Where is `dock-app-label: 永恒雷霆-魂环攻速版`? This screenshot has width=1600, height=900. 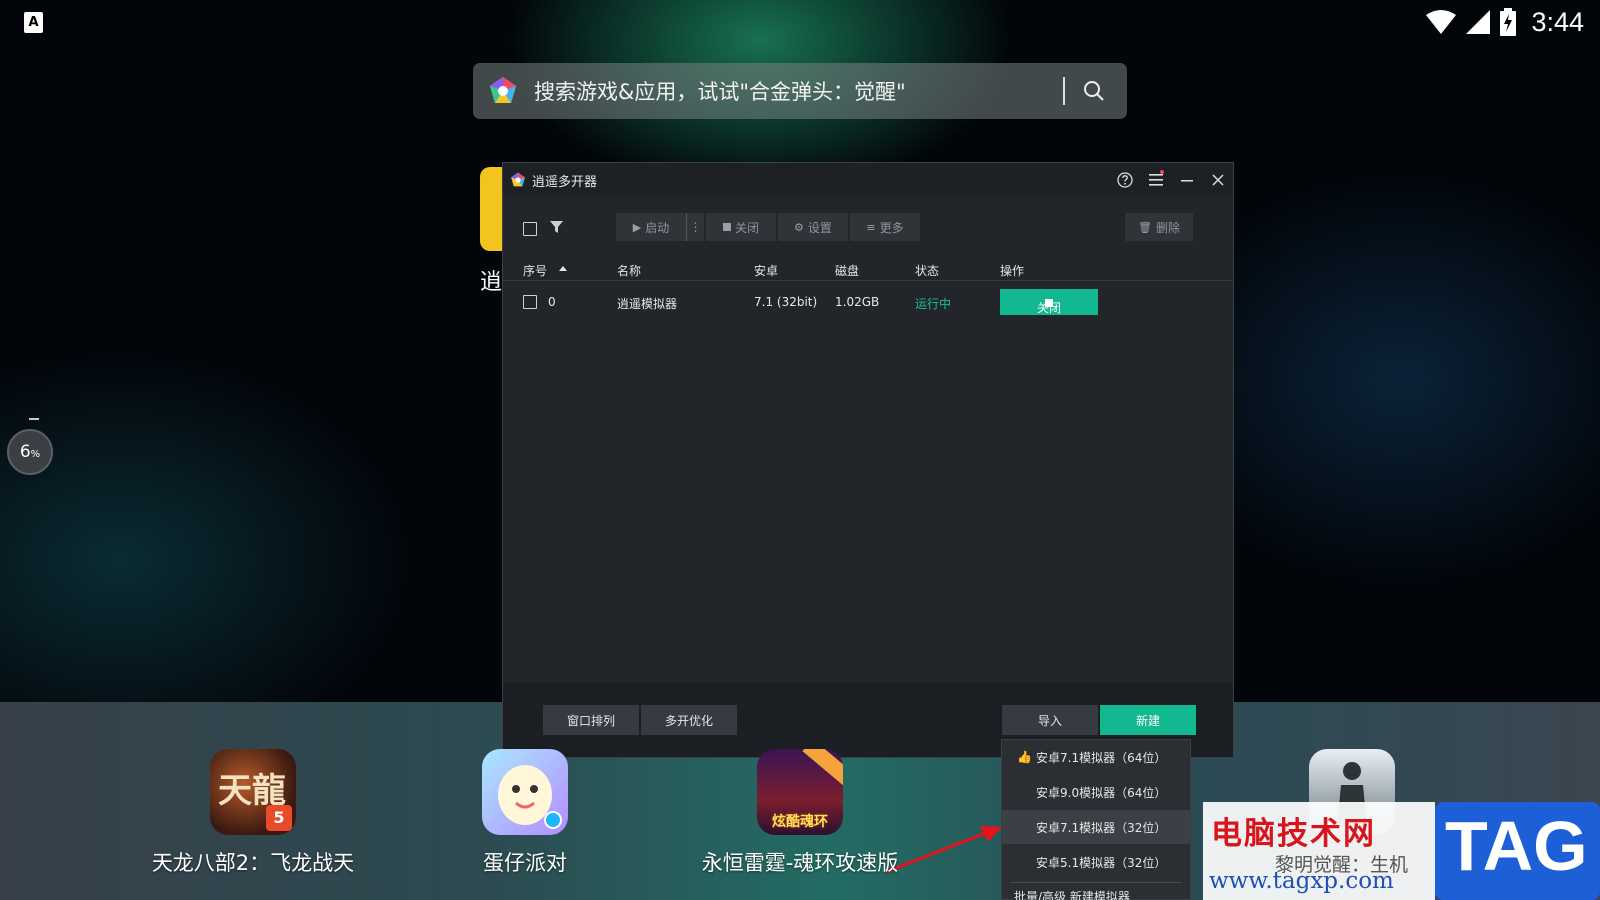 dock-app-label: 永恒雷霆-魂环攻速版 is located at coordinates (800, 863).